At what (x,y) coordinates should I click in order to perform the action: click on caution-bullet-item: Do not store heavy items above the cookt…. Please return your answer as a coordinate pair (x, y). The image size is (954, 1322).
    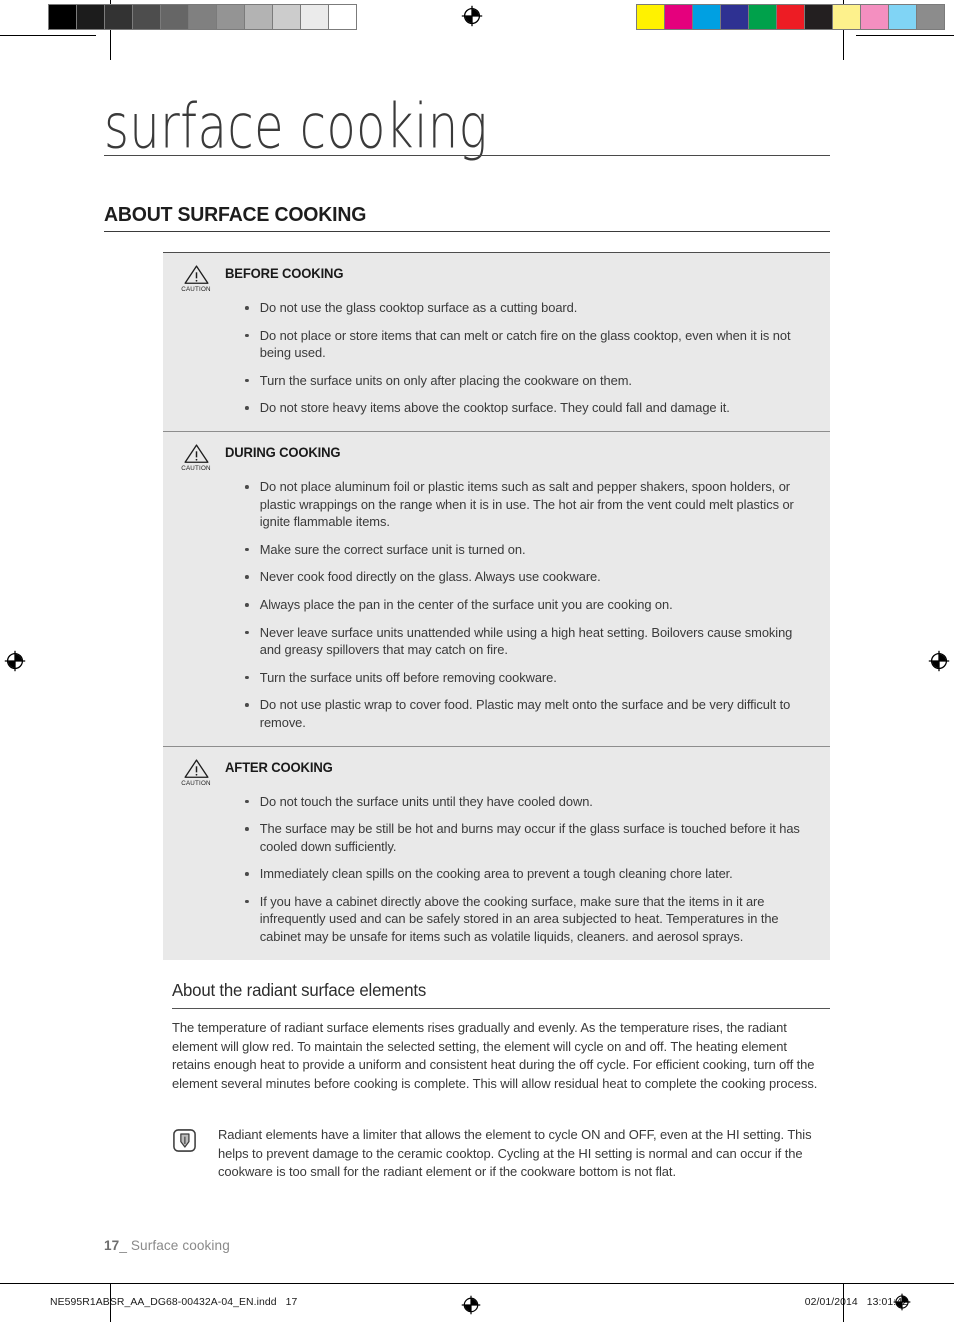
    Looking at the image, I should click on (525, 408).